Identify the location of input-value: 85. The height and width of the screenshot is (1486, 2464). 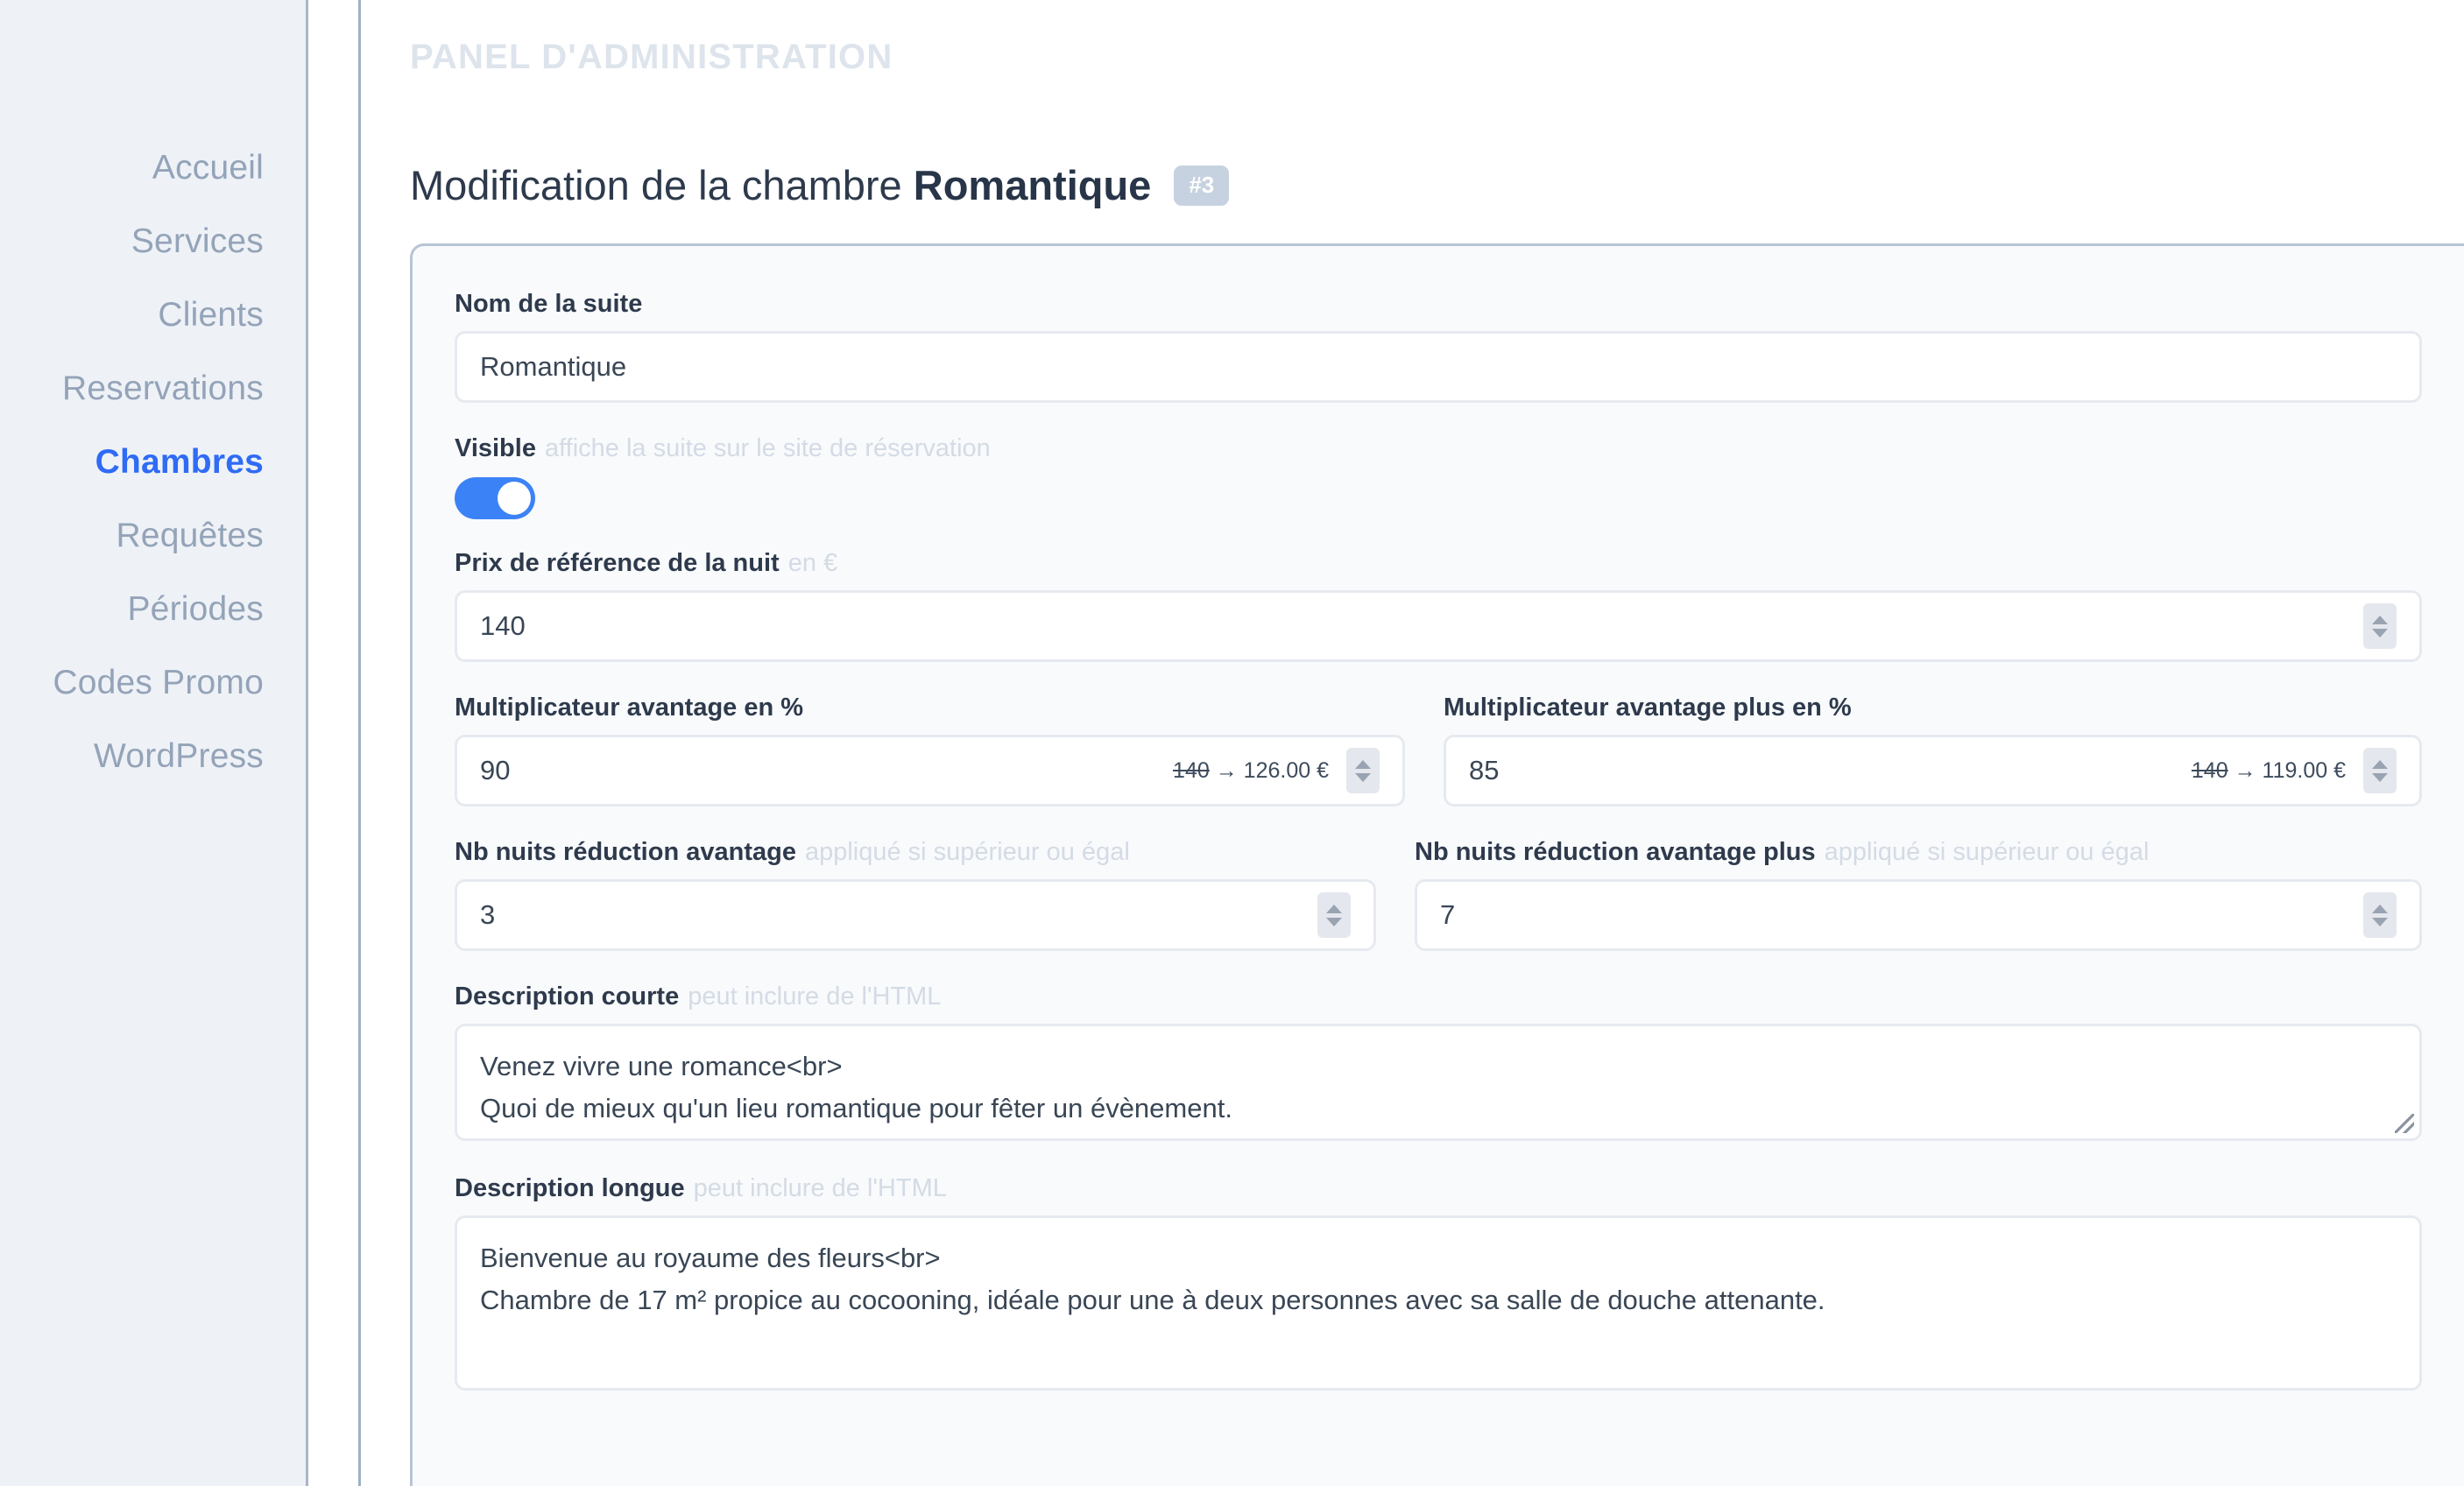
(1484, 770).